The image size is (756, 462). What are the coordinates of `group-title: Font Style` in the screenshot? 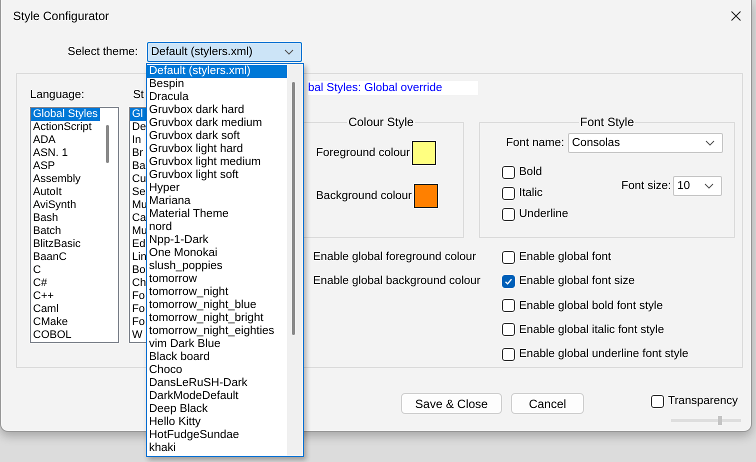 It's located at (607, 122).